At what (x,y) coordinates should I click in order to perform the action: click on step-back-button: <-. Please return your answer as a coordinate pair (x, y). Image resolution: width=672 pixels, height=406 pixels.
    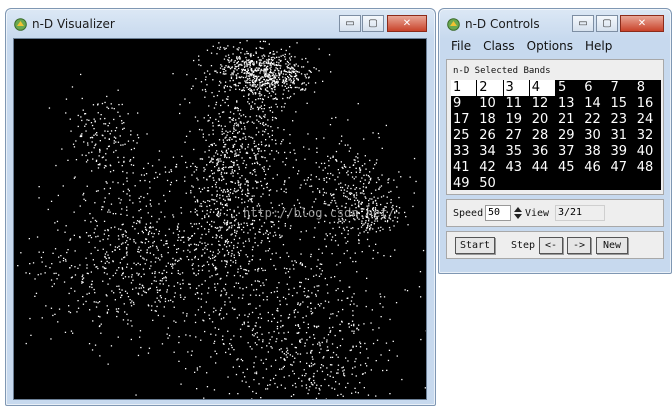
    Looking at the image, I should click on (551, 245).